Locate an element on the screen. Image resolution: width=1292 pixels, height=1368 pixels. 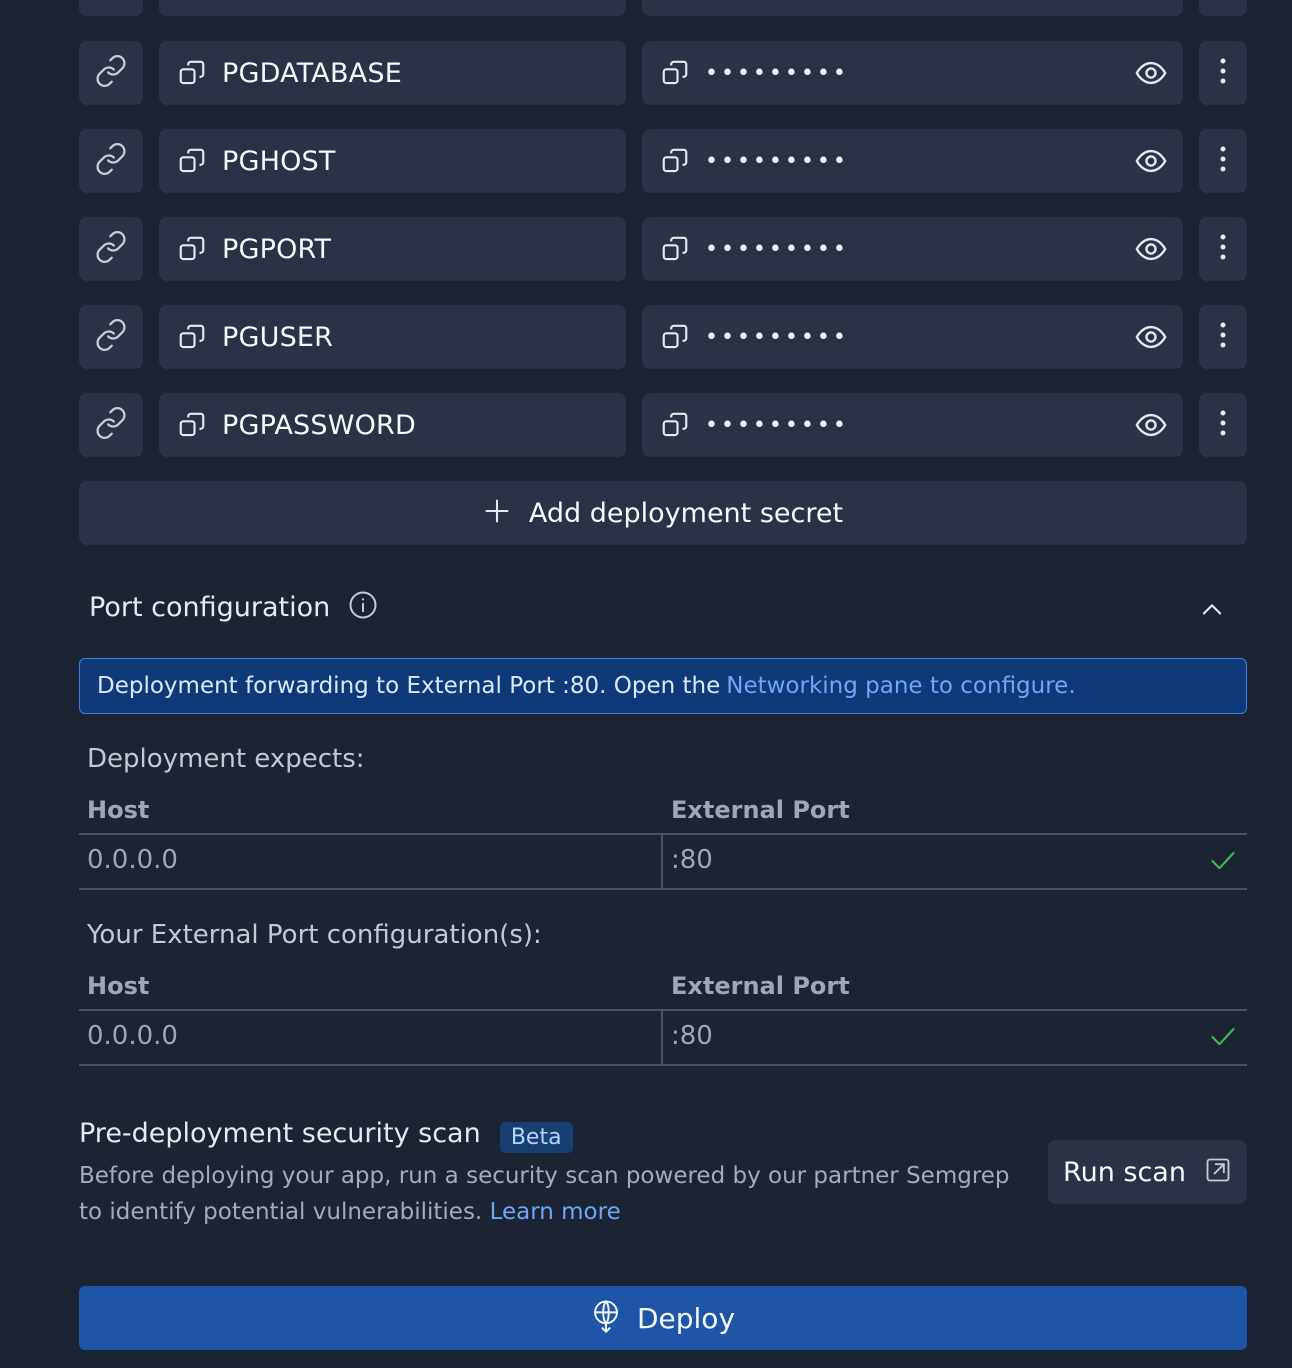
beta-badge: Beta is located at coordinates (536, 1137).